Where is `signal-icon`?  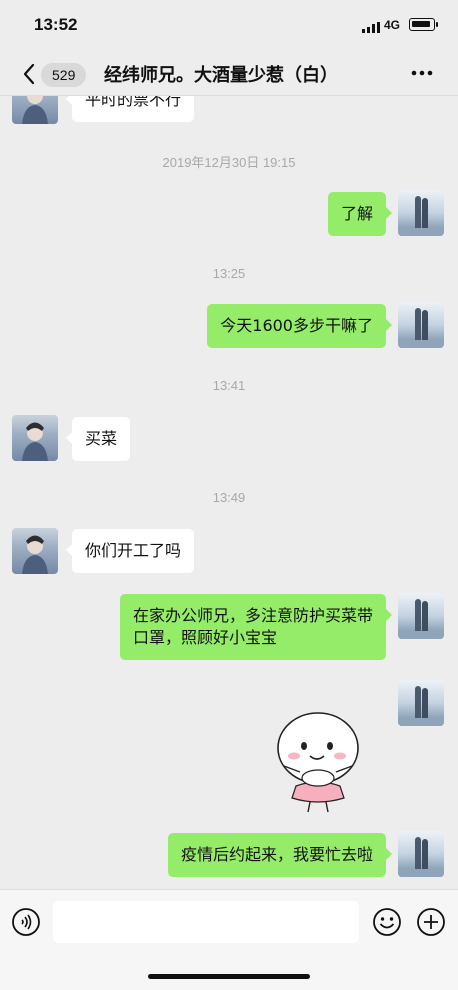 signal-icon is located at coordinates (371, 27).